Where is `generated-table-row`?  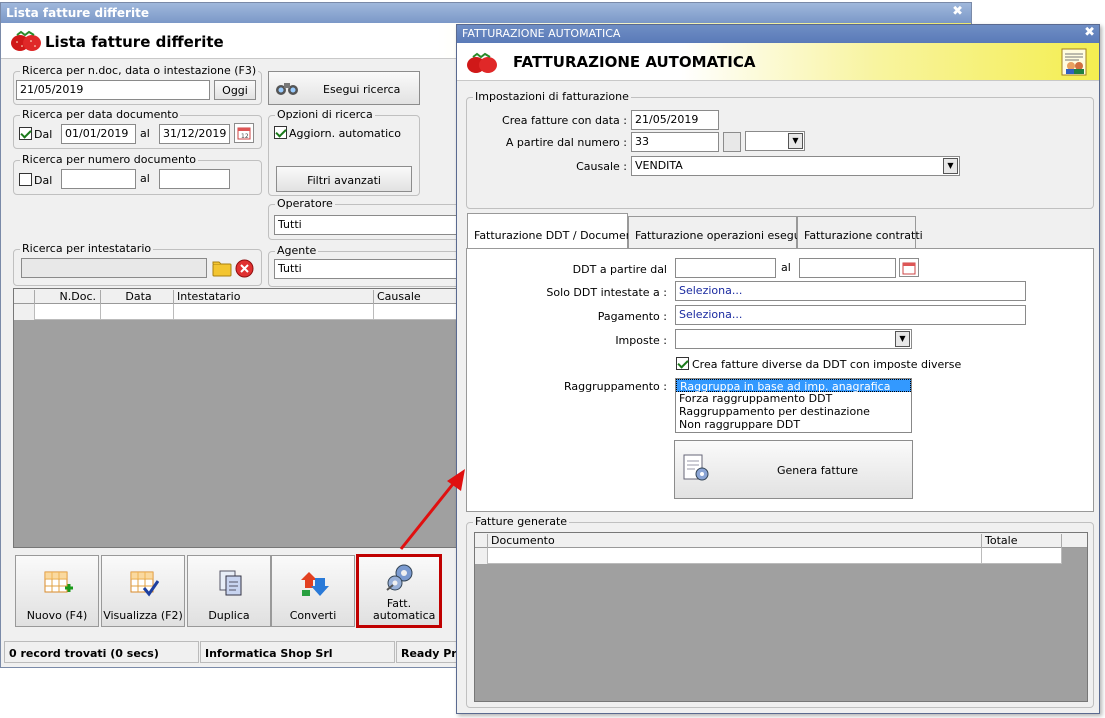
generated-table-row is located at coordinates (768, 556).